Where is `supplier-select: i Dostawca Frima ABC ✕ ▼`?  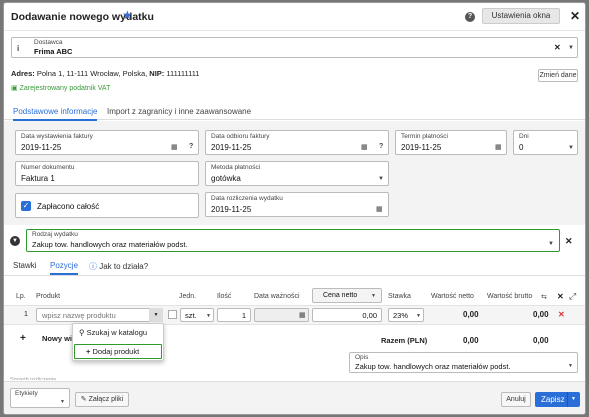
supplier-select: i Dostawca Frima ABC ✕ ▼ is located at coordinates (294, 47).